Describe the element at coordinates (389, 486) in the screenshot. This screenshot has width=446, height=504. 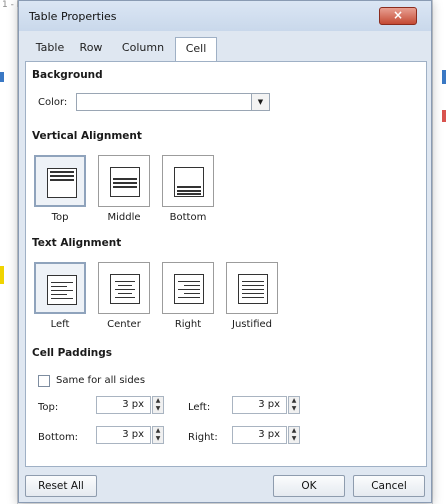
I see `cancel-button: Cancel` at that location.